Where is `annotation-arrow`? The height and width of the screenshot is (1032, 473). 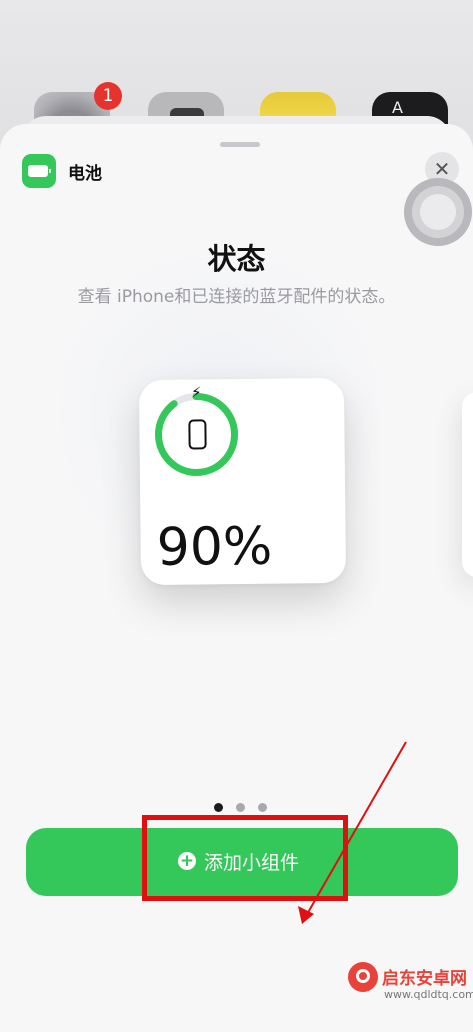 annotation-arrow is located at coordinates (352, 832).